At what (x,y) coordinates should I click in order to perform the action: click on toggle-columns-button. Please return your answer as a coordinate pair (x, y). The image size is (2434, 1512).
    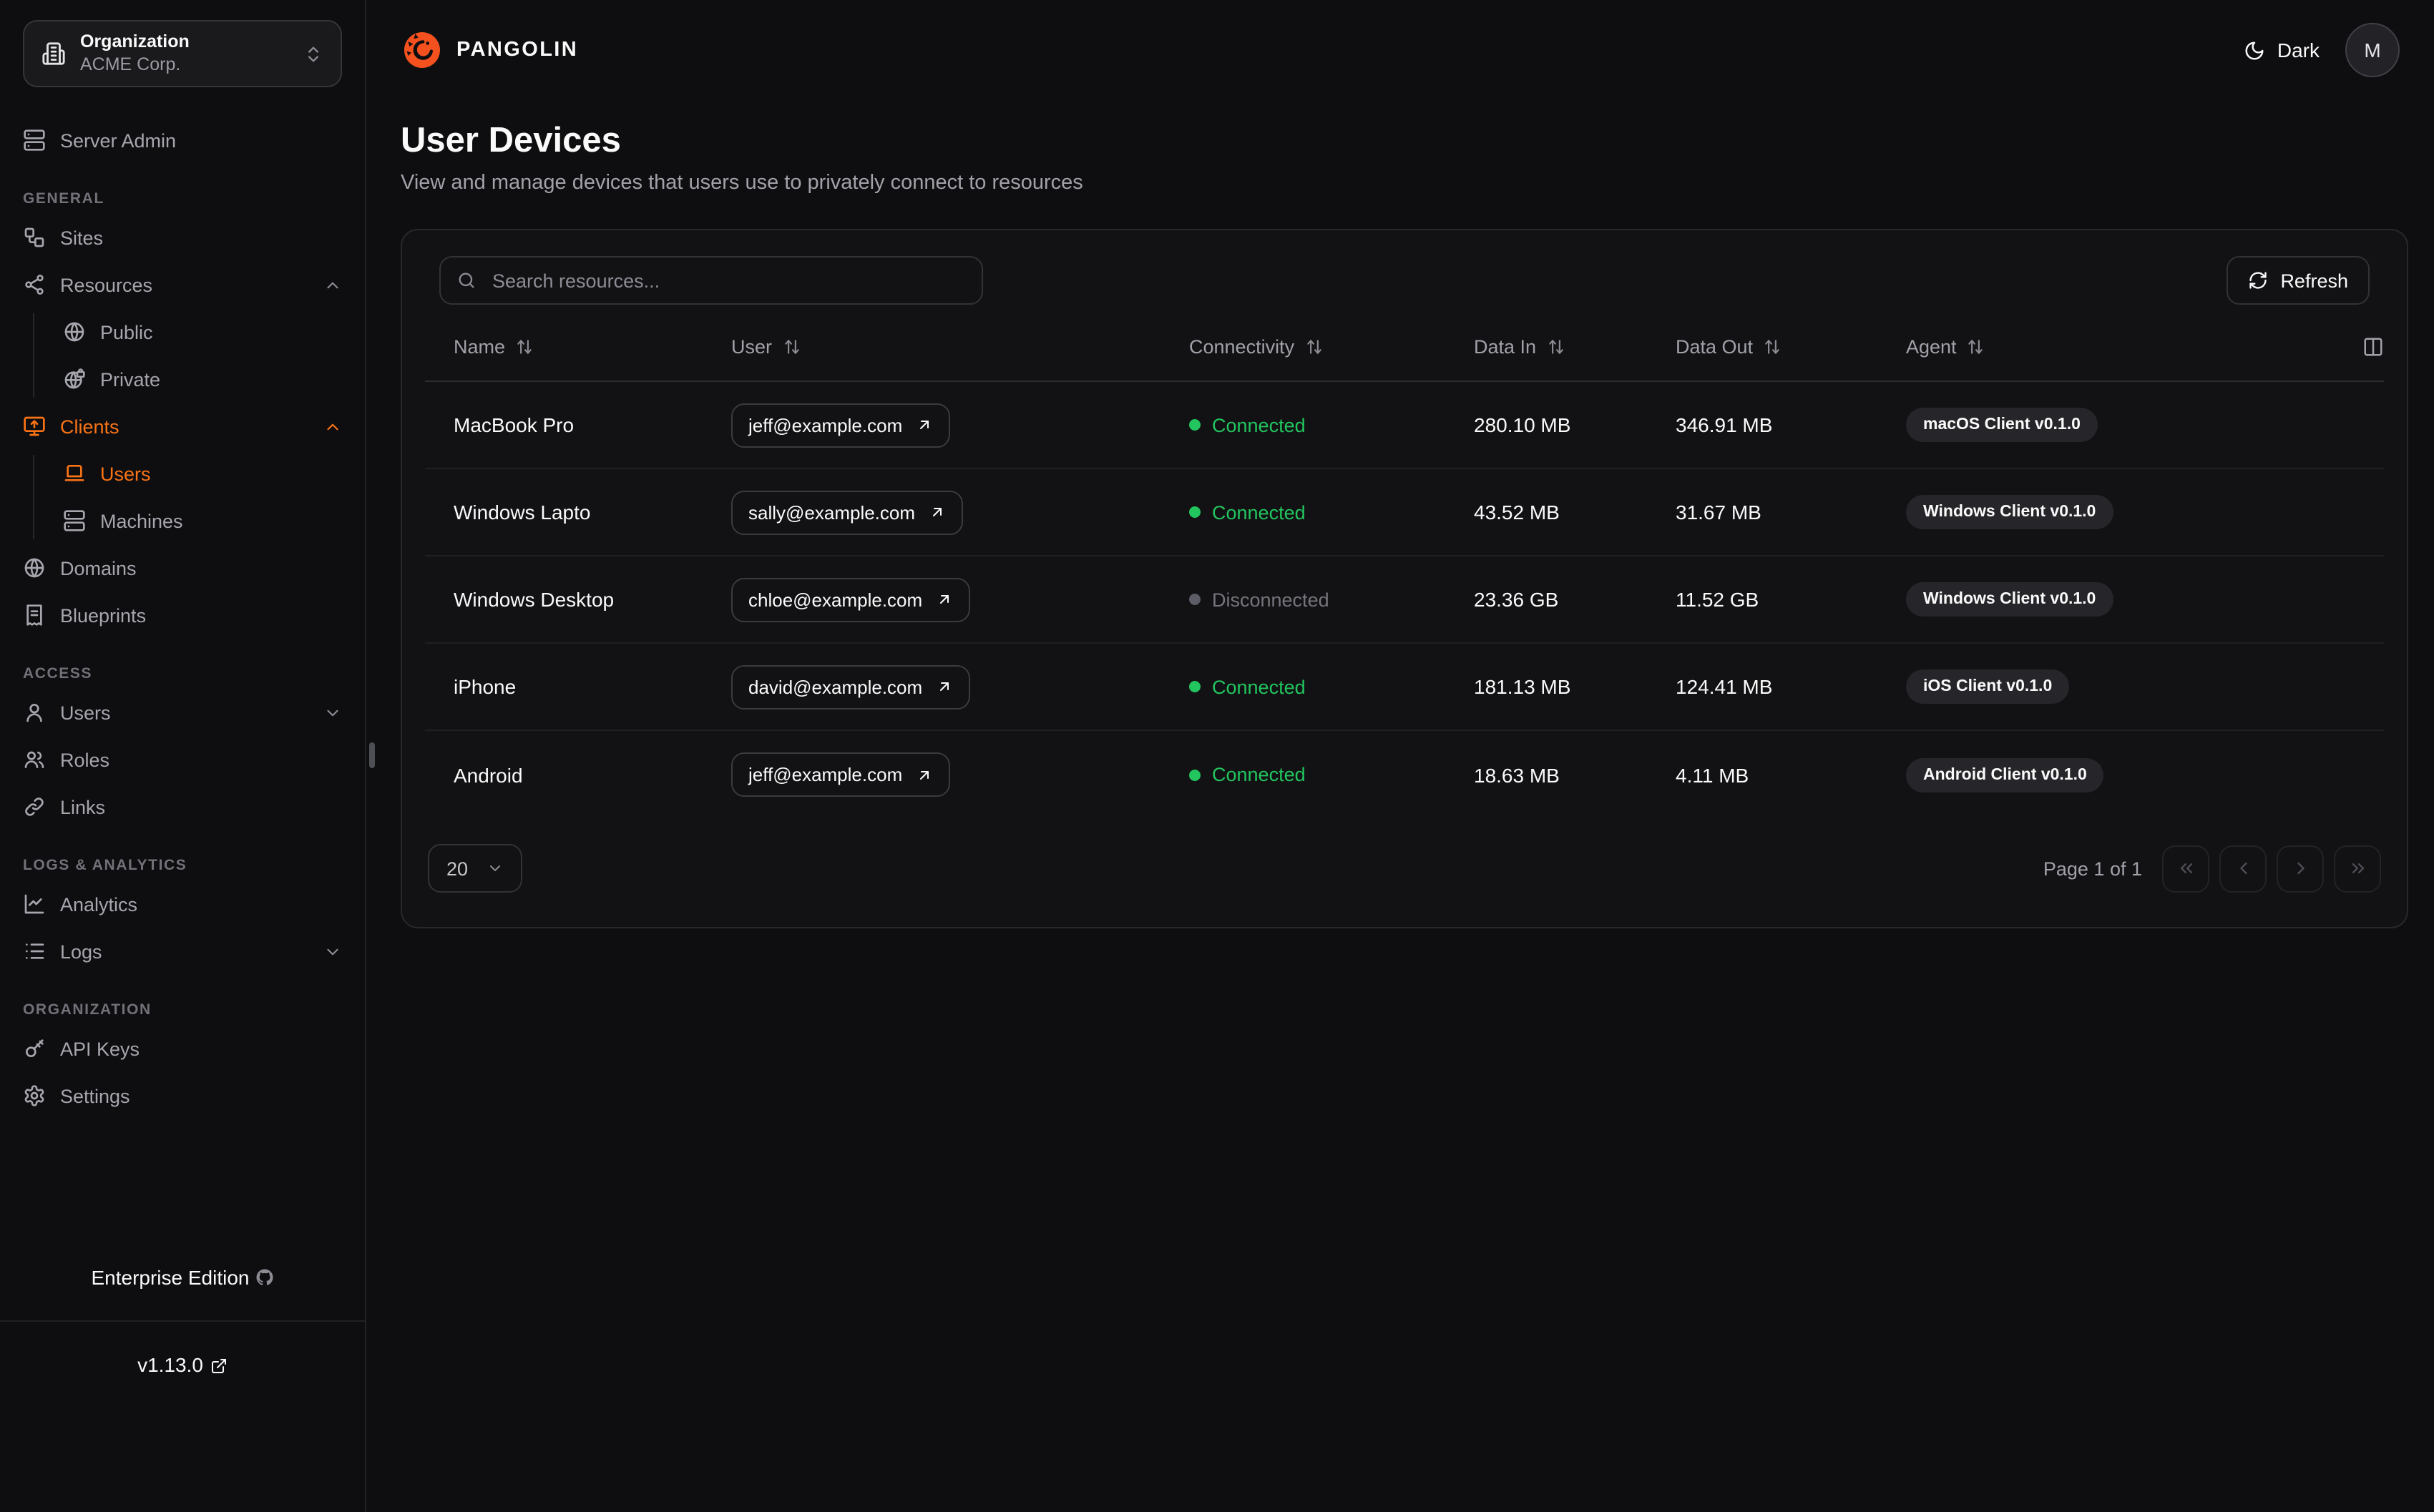
    Looking at the image, I should click on (2373, 347).